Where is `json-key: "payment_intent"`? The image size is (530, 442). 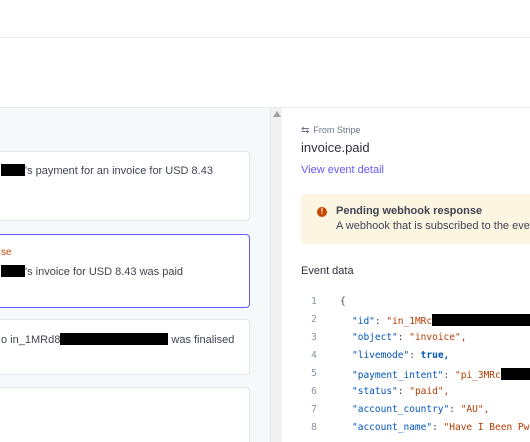
json-key: "payment_intent" is located at coordinates (398, 375).